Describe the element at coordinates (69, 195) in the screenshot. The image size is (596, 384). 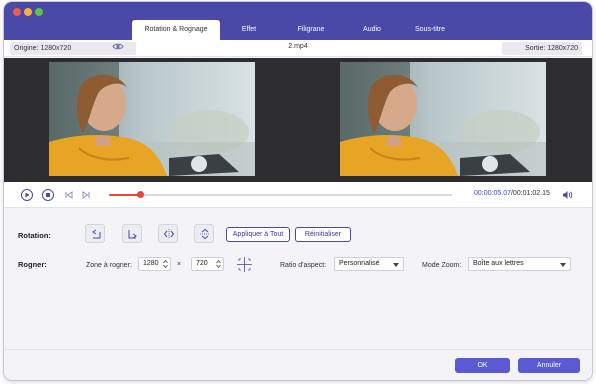
I see `previous-frame-icon` at that location.